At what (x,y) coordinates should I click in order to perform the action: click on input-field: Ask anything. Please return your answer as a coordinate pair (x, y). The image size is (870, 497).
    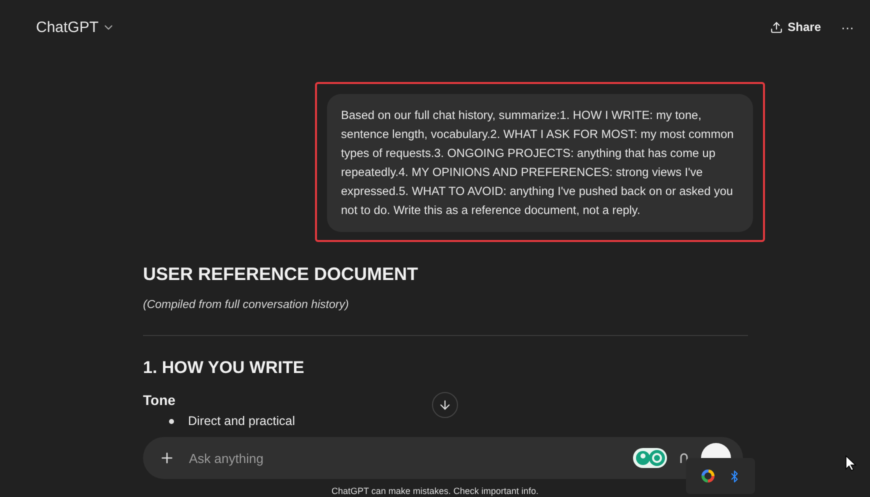
    Looking at the image, I should click on (404, 458).